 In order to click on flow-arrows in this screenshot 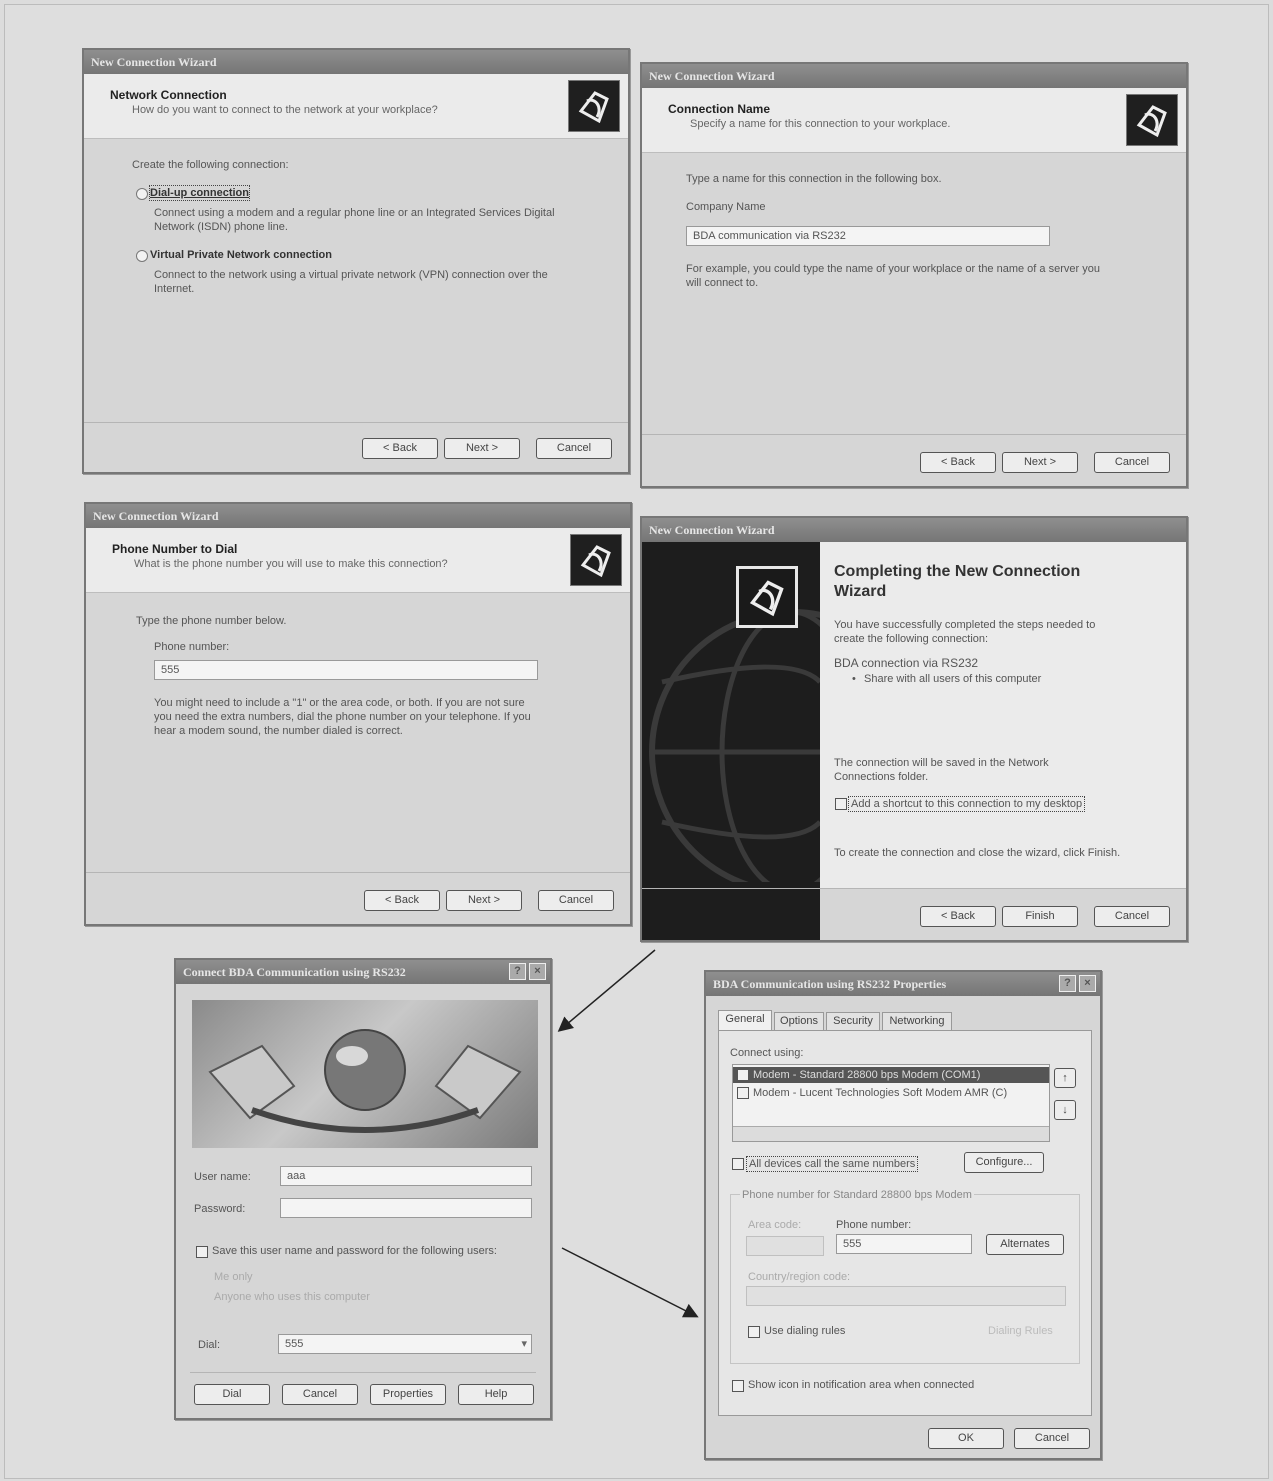, I will do `click(628, 1133)`.